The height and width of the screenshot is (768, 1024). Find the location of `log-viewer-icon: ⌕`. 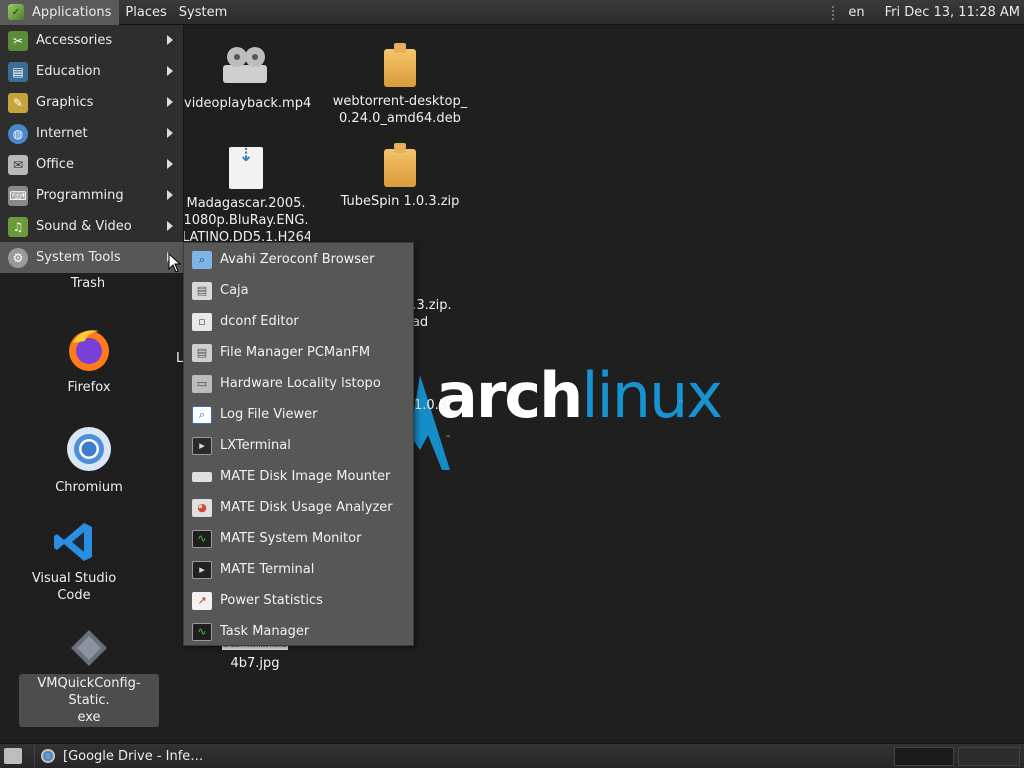

log-viewer-icon: ⌕ is located at coordinates (202, 414).